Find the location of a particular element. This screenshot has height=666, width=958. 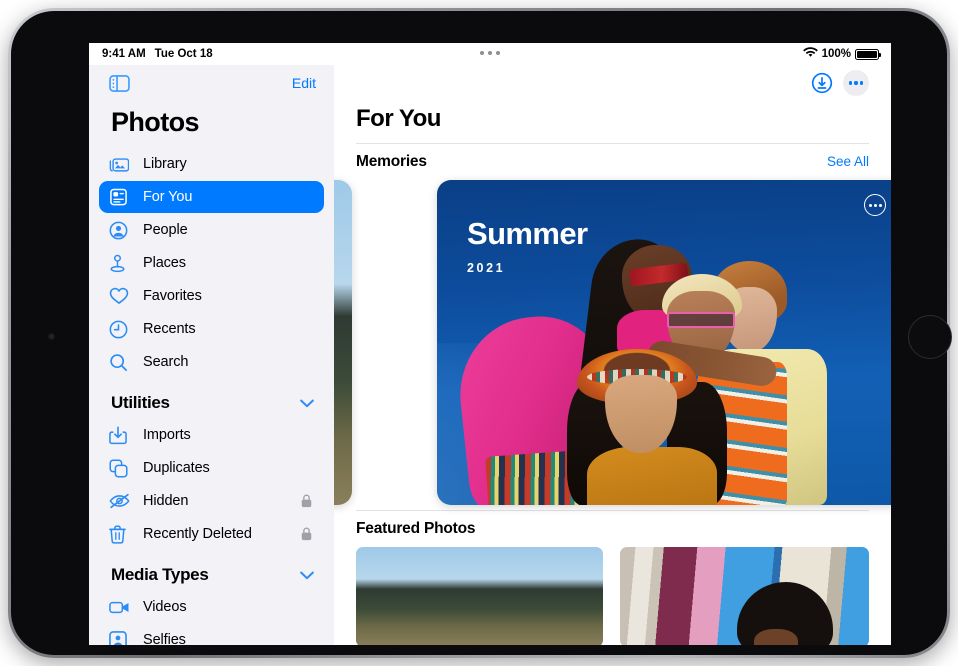

clock-icon is located at coordinates (120, 329).